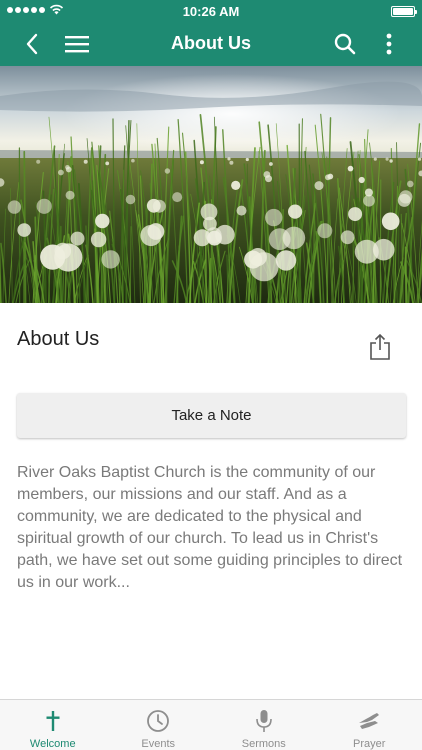  I want to click on tab-welcome: Welcome, so click(53, 725).